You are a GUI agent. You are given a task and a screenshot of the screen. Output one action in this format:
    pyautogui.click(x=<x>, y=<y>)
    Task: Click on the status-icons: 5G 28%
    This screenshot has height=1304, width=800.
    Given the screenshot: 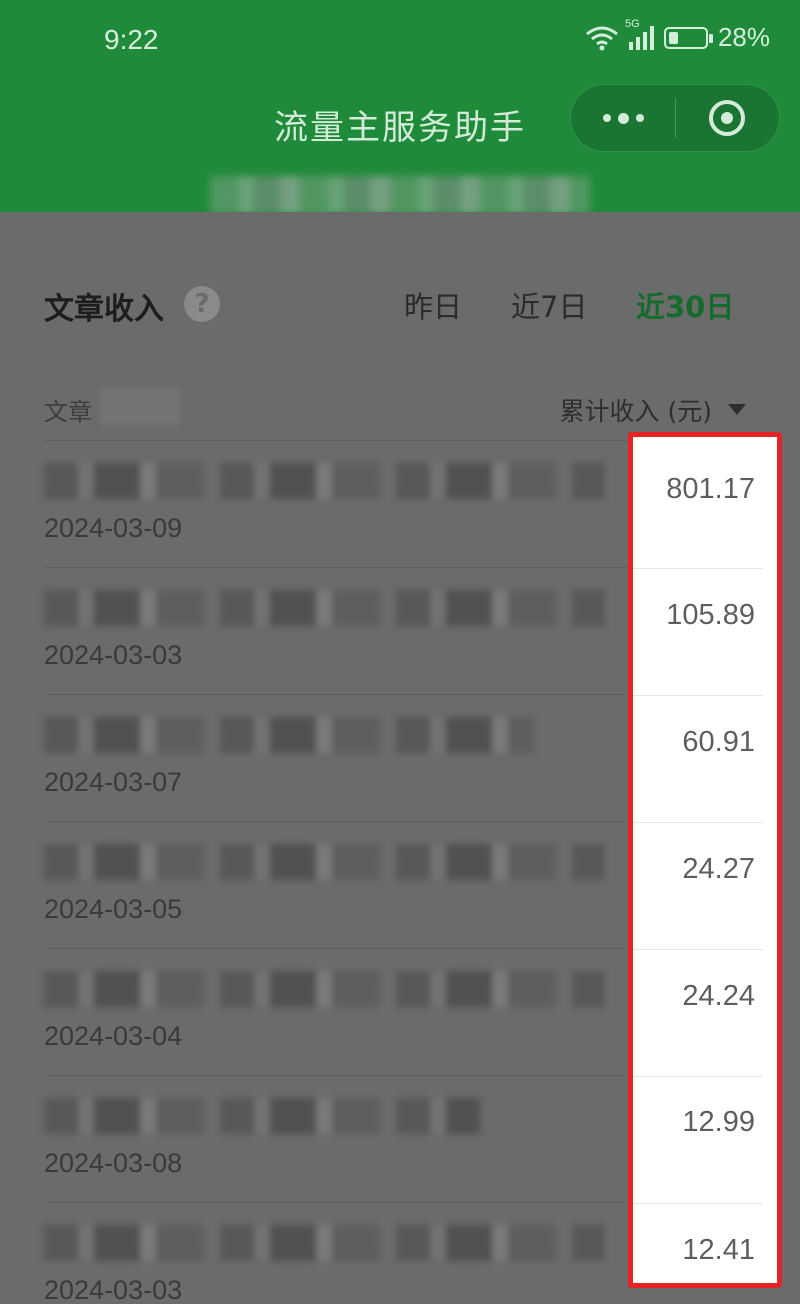 What is the action you would take?
    pyautogui.click(x=677, y=35)
    